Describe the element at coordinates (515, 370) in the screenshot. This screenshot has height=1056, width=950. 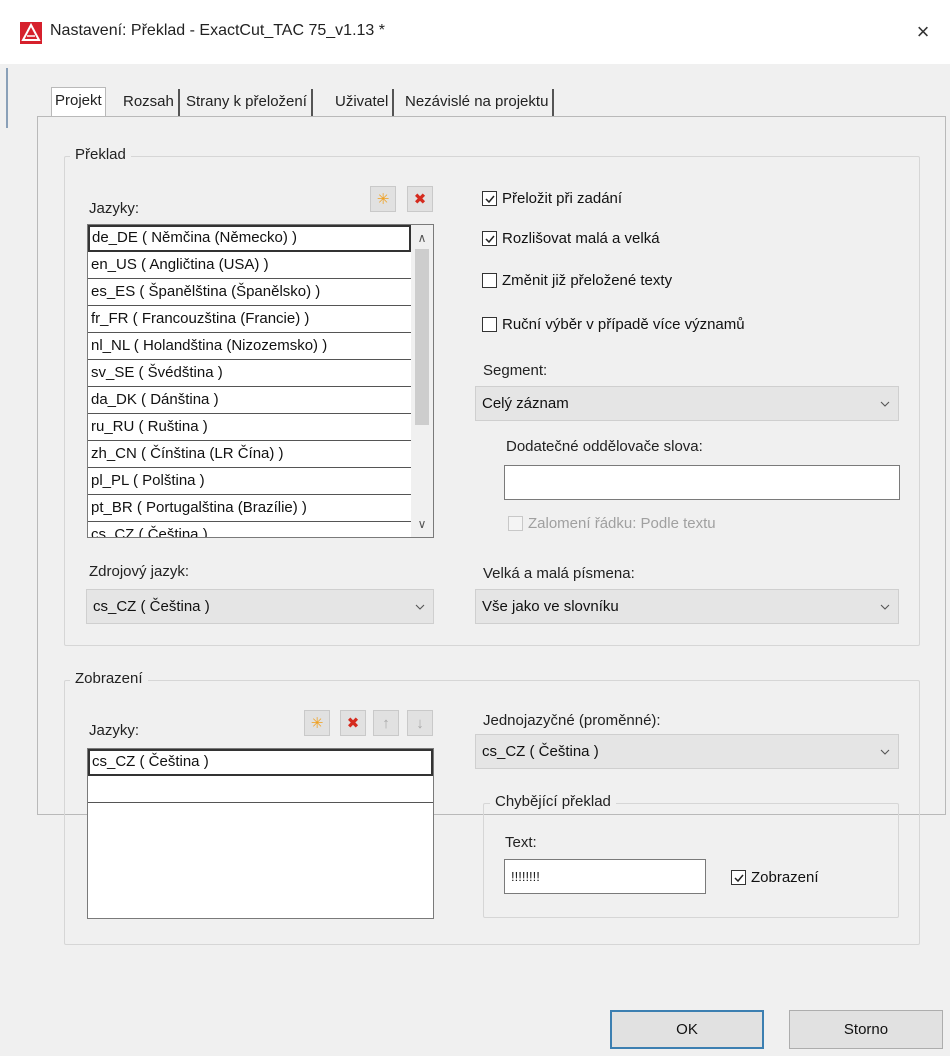
I see `segment-label: Segment:` at that location.